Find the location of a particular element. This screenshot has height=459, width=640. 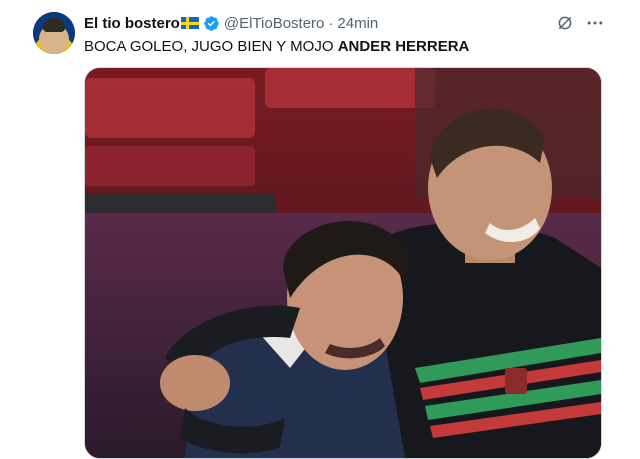

more-dots-icon is located at coordinates (595, 23).